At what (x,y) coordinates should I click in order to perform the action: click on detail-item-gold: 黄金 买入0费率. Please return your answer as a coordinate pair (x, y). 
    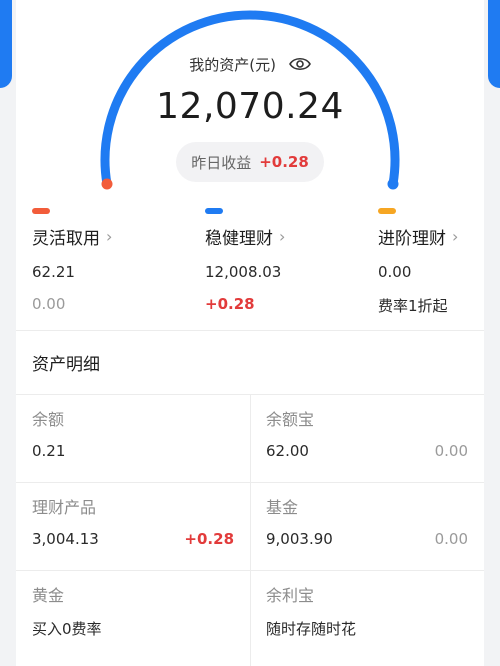
    Looking at the image, I should click on (133, 614).